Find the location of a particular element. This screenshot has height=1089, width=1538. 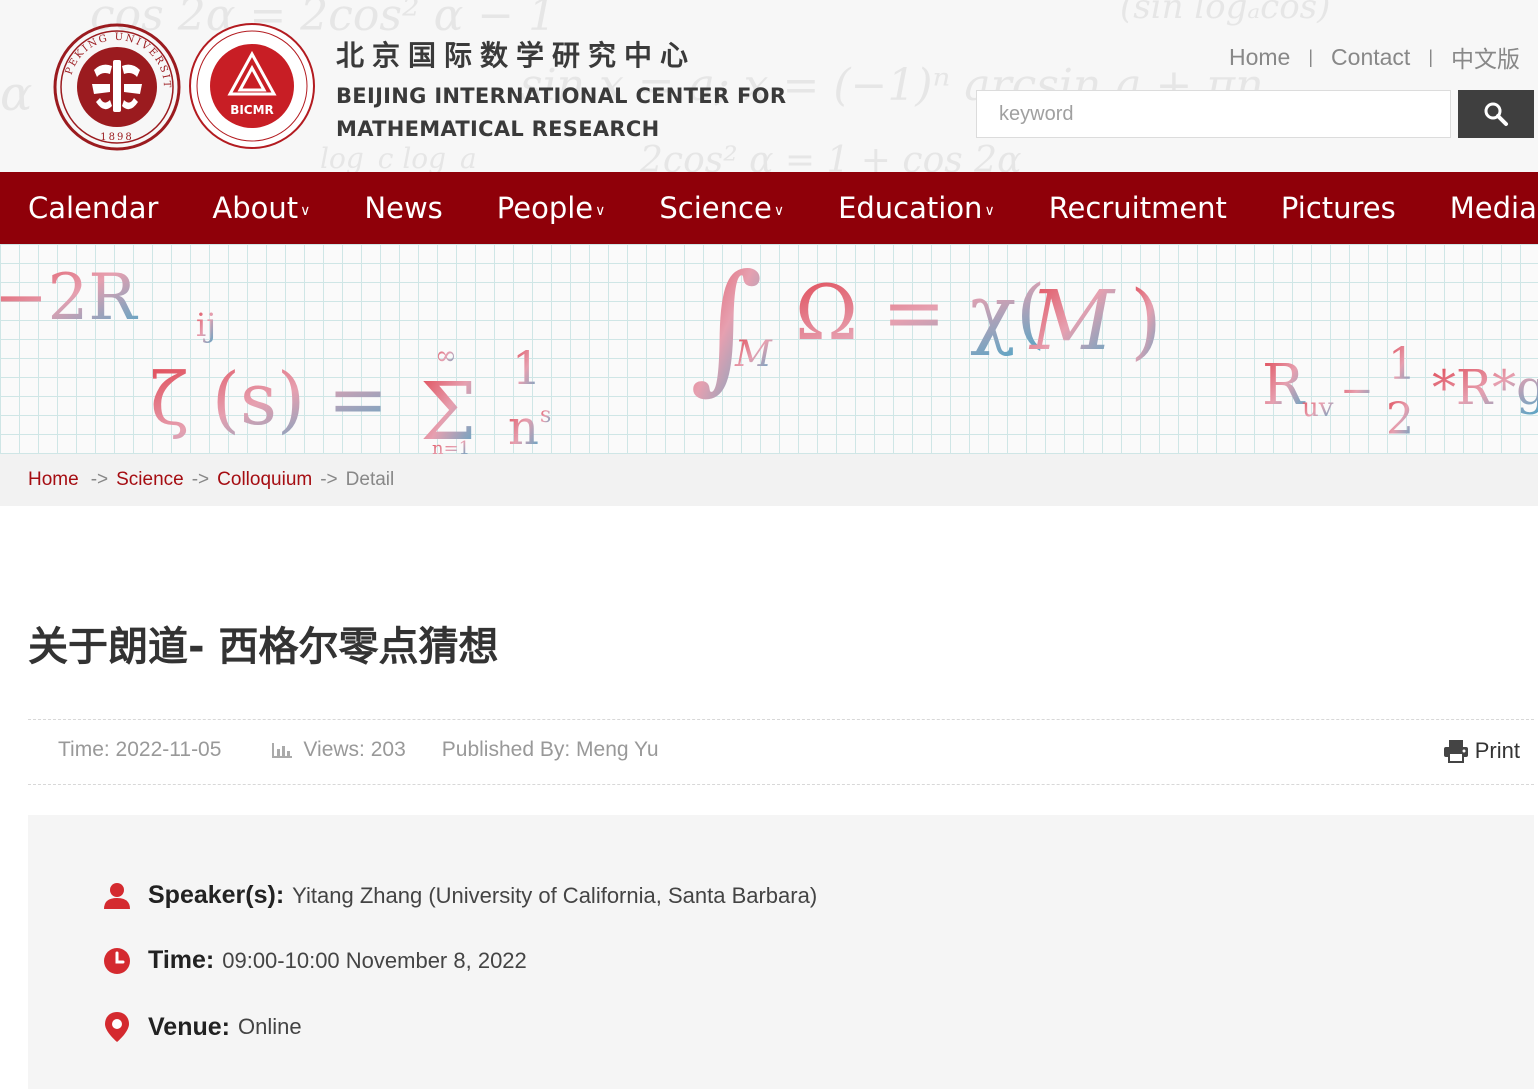

nav-item-education: Education ∨ is located at coordinates (916, 208).